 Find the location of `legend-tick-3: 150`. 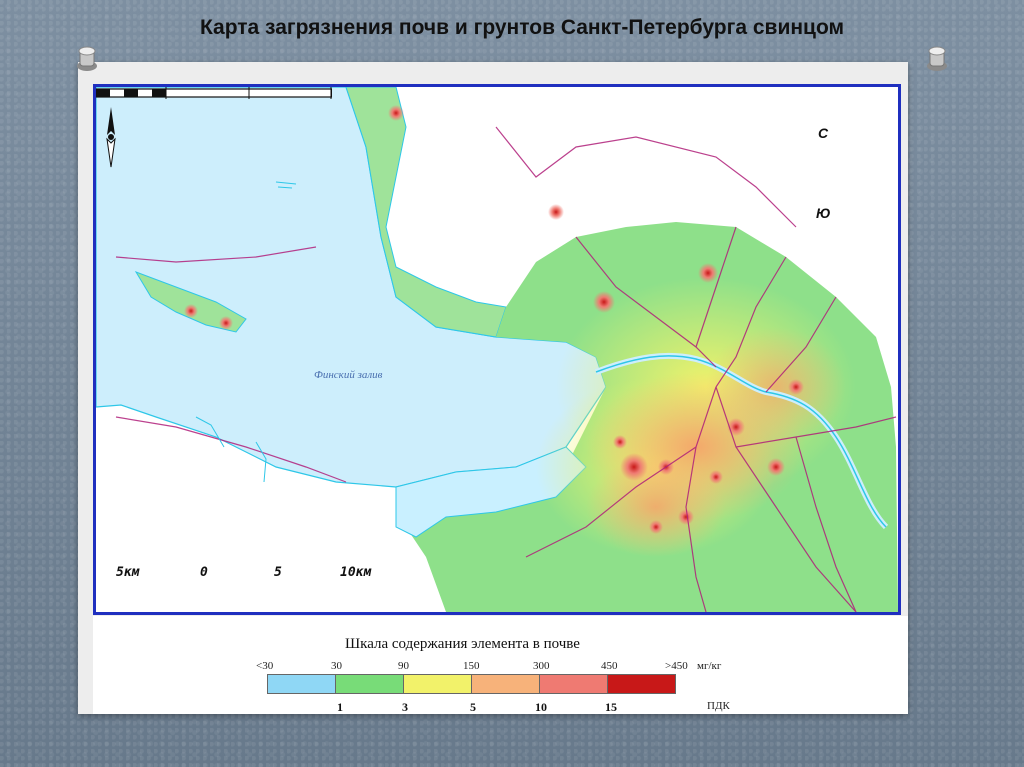

legend-tick-3: 150 is located at coordinates (471, 666).